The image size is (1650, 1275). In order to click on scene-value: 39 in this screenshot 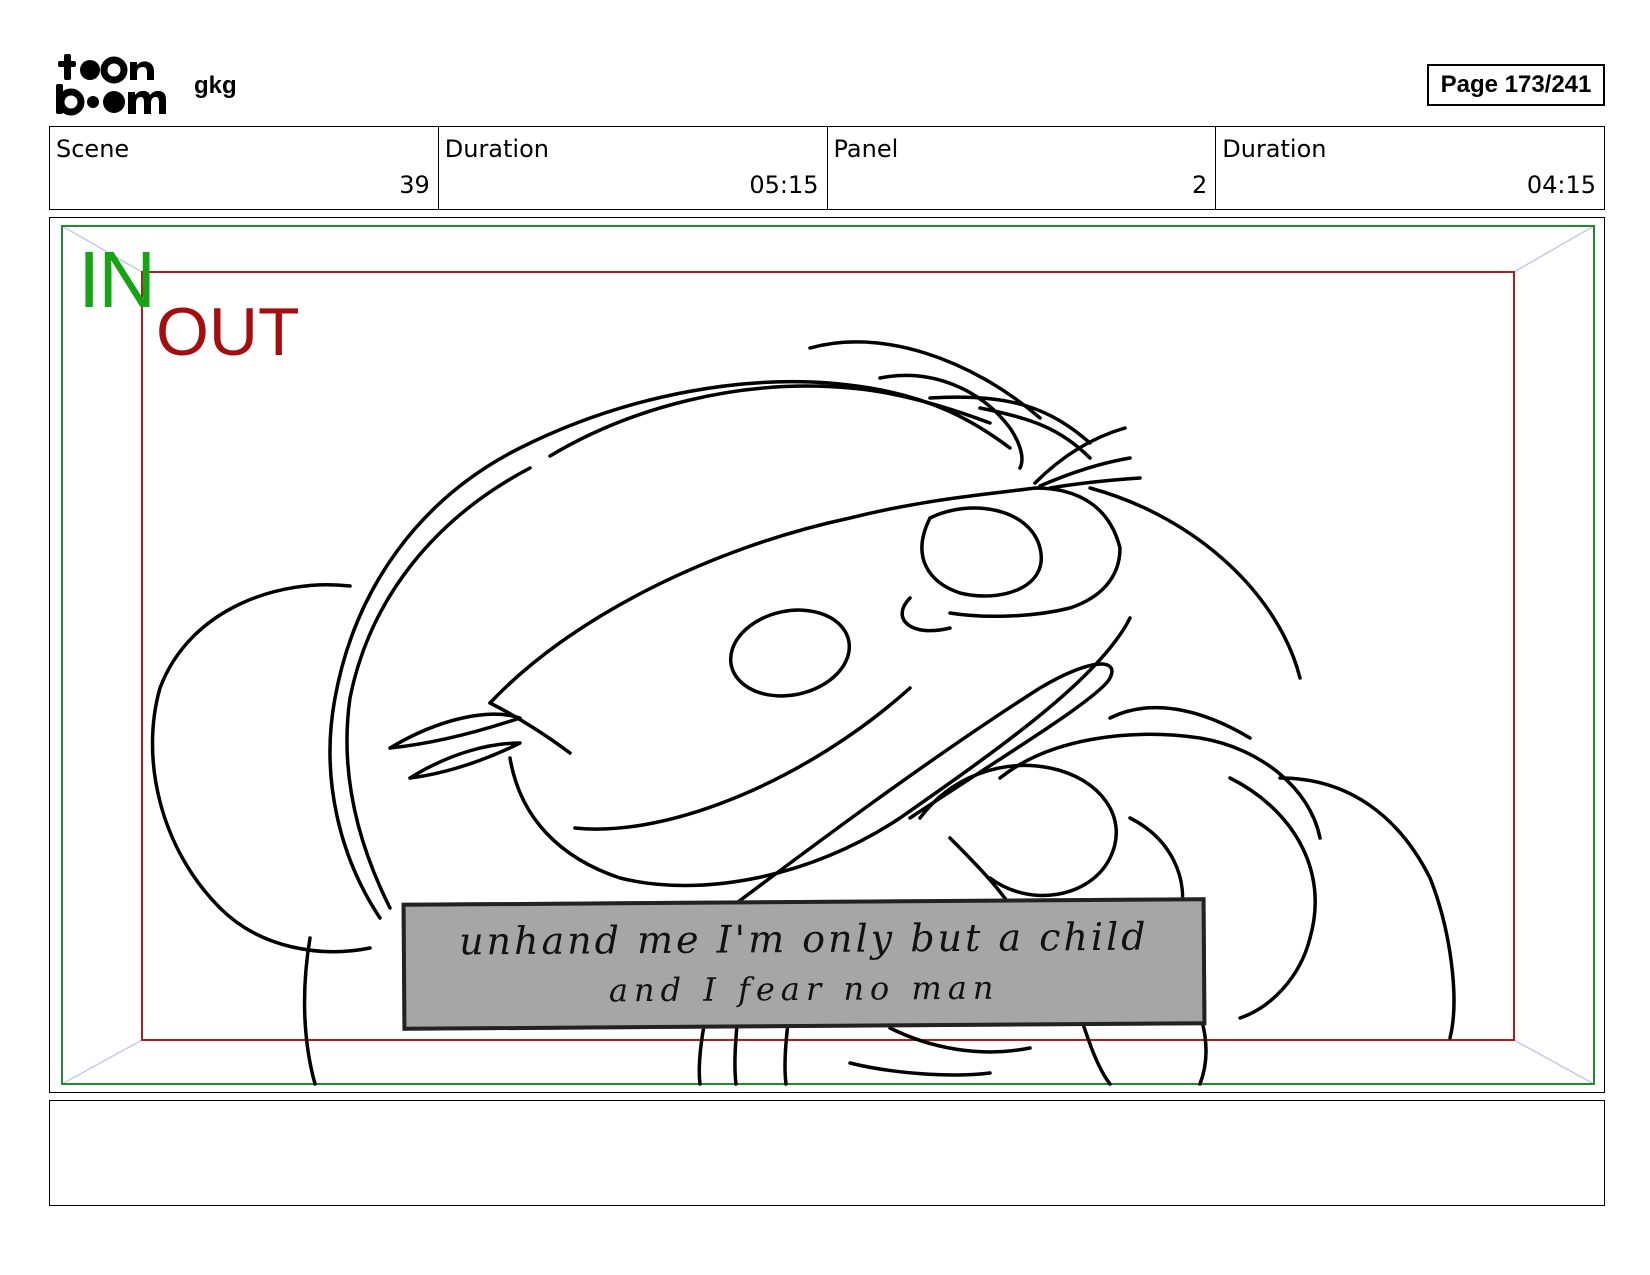, I will do `click(414, 185)`.